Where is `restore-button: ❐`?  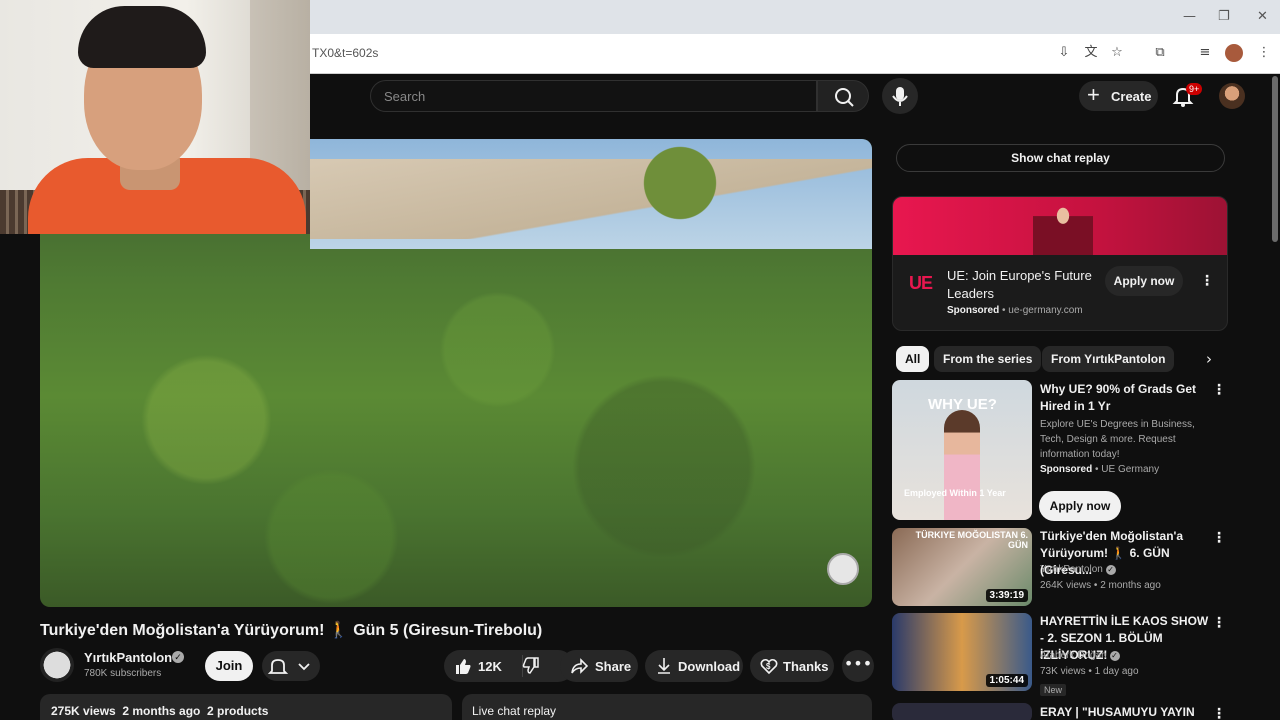
restore-button: ❐ is located at coordinates (1224, 16).